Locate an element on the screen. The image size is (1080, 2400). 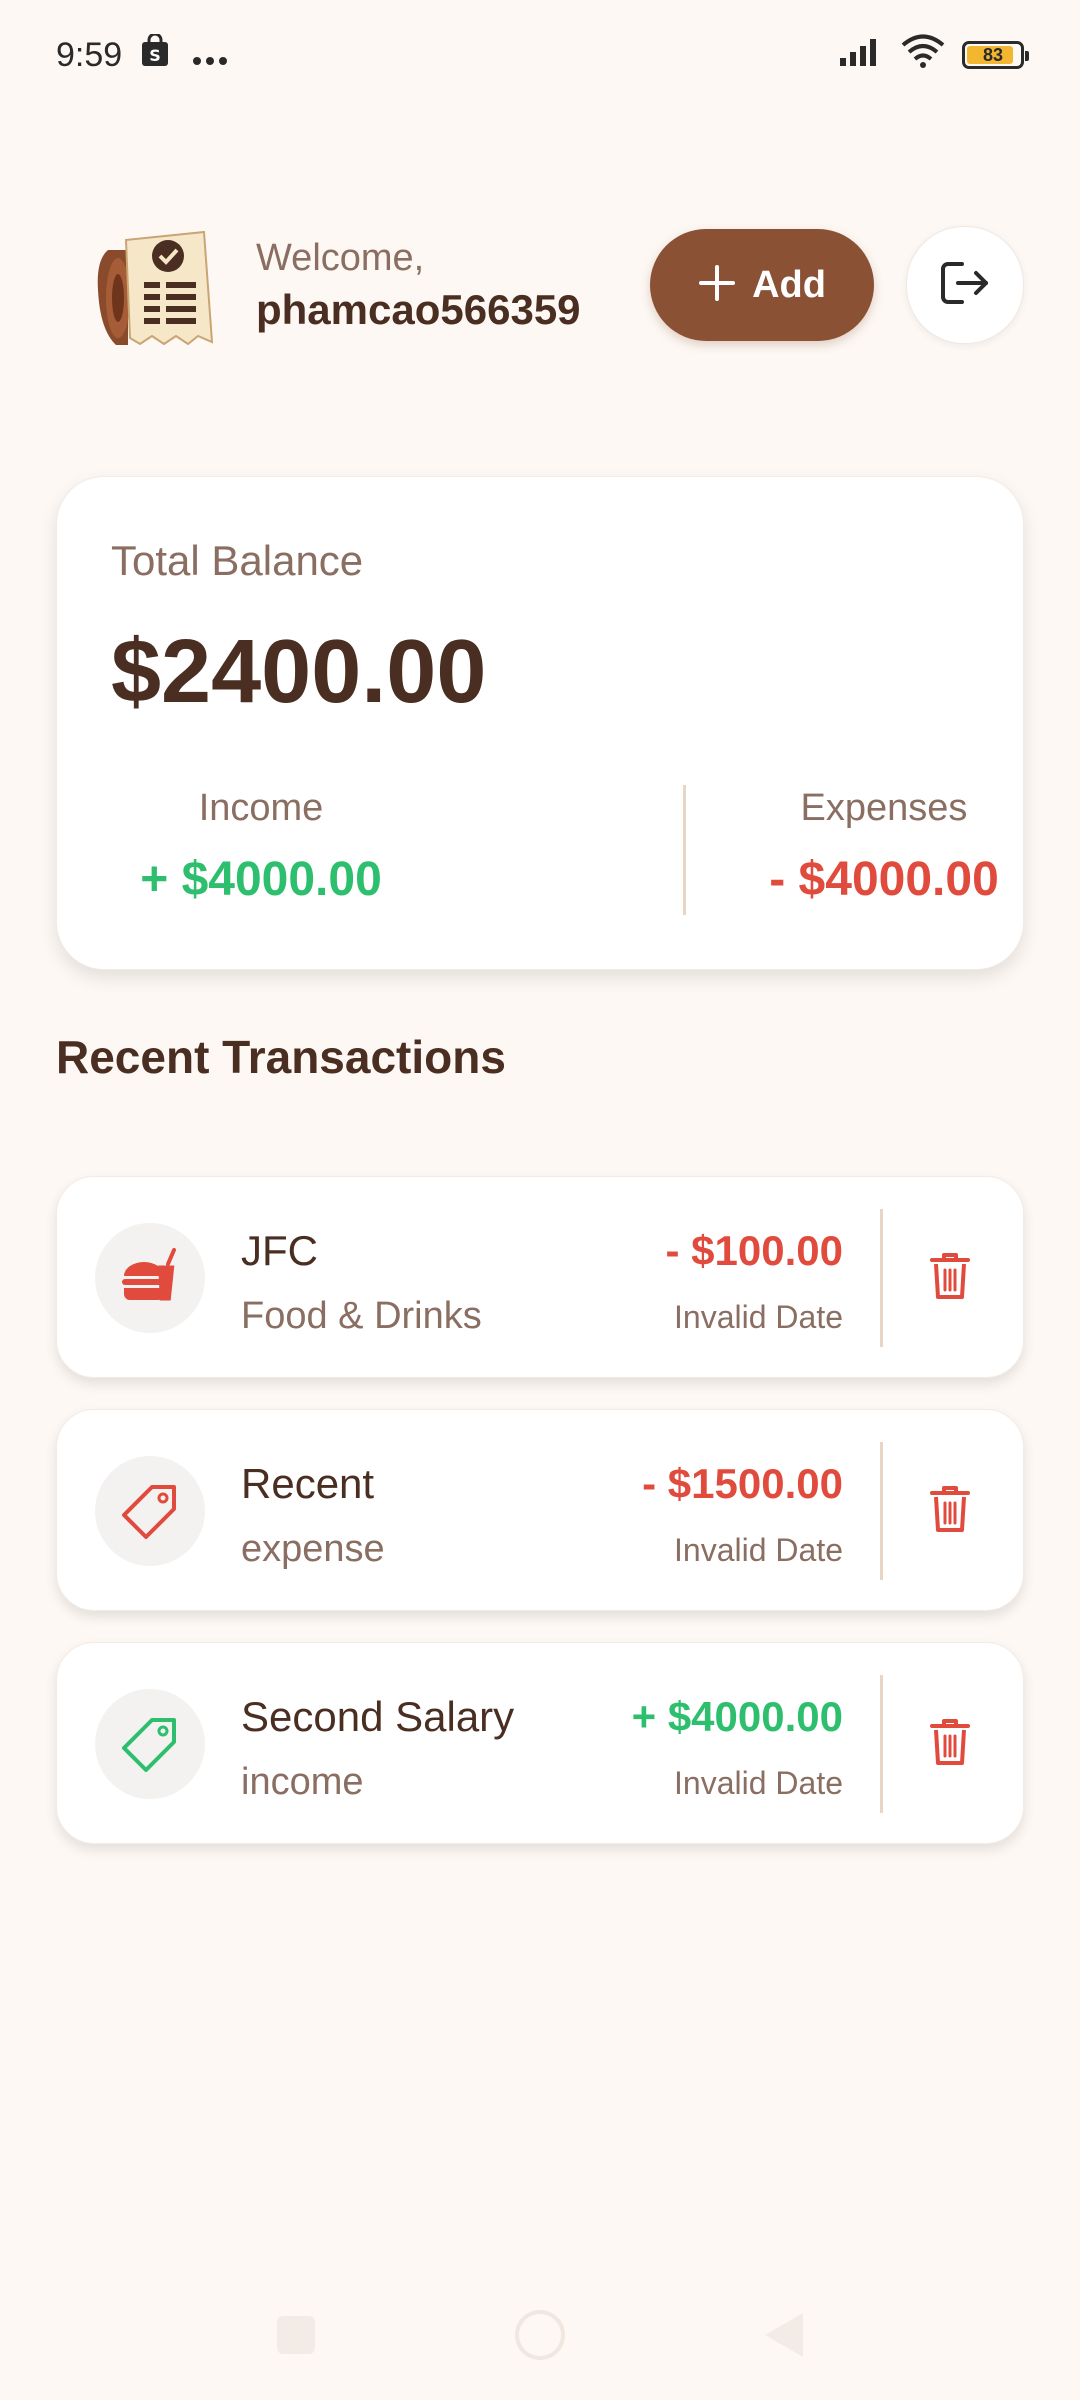
recent-transactions-title: Recent Transactions is located at coordinates (281, 1057).